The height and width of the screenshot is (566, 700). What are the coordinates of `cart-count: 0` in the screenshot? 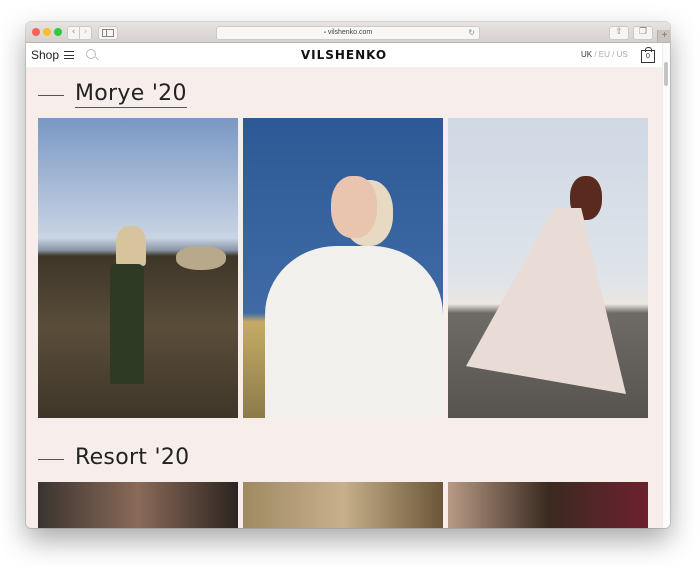 It's located at (648, 56).